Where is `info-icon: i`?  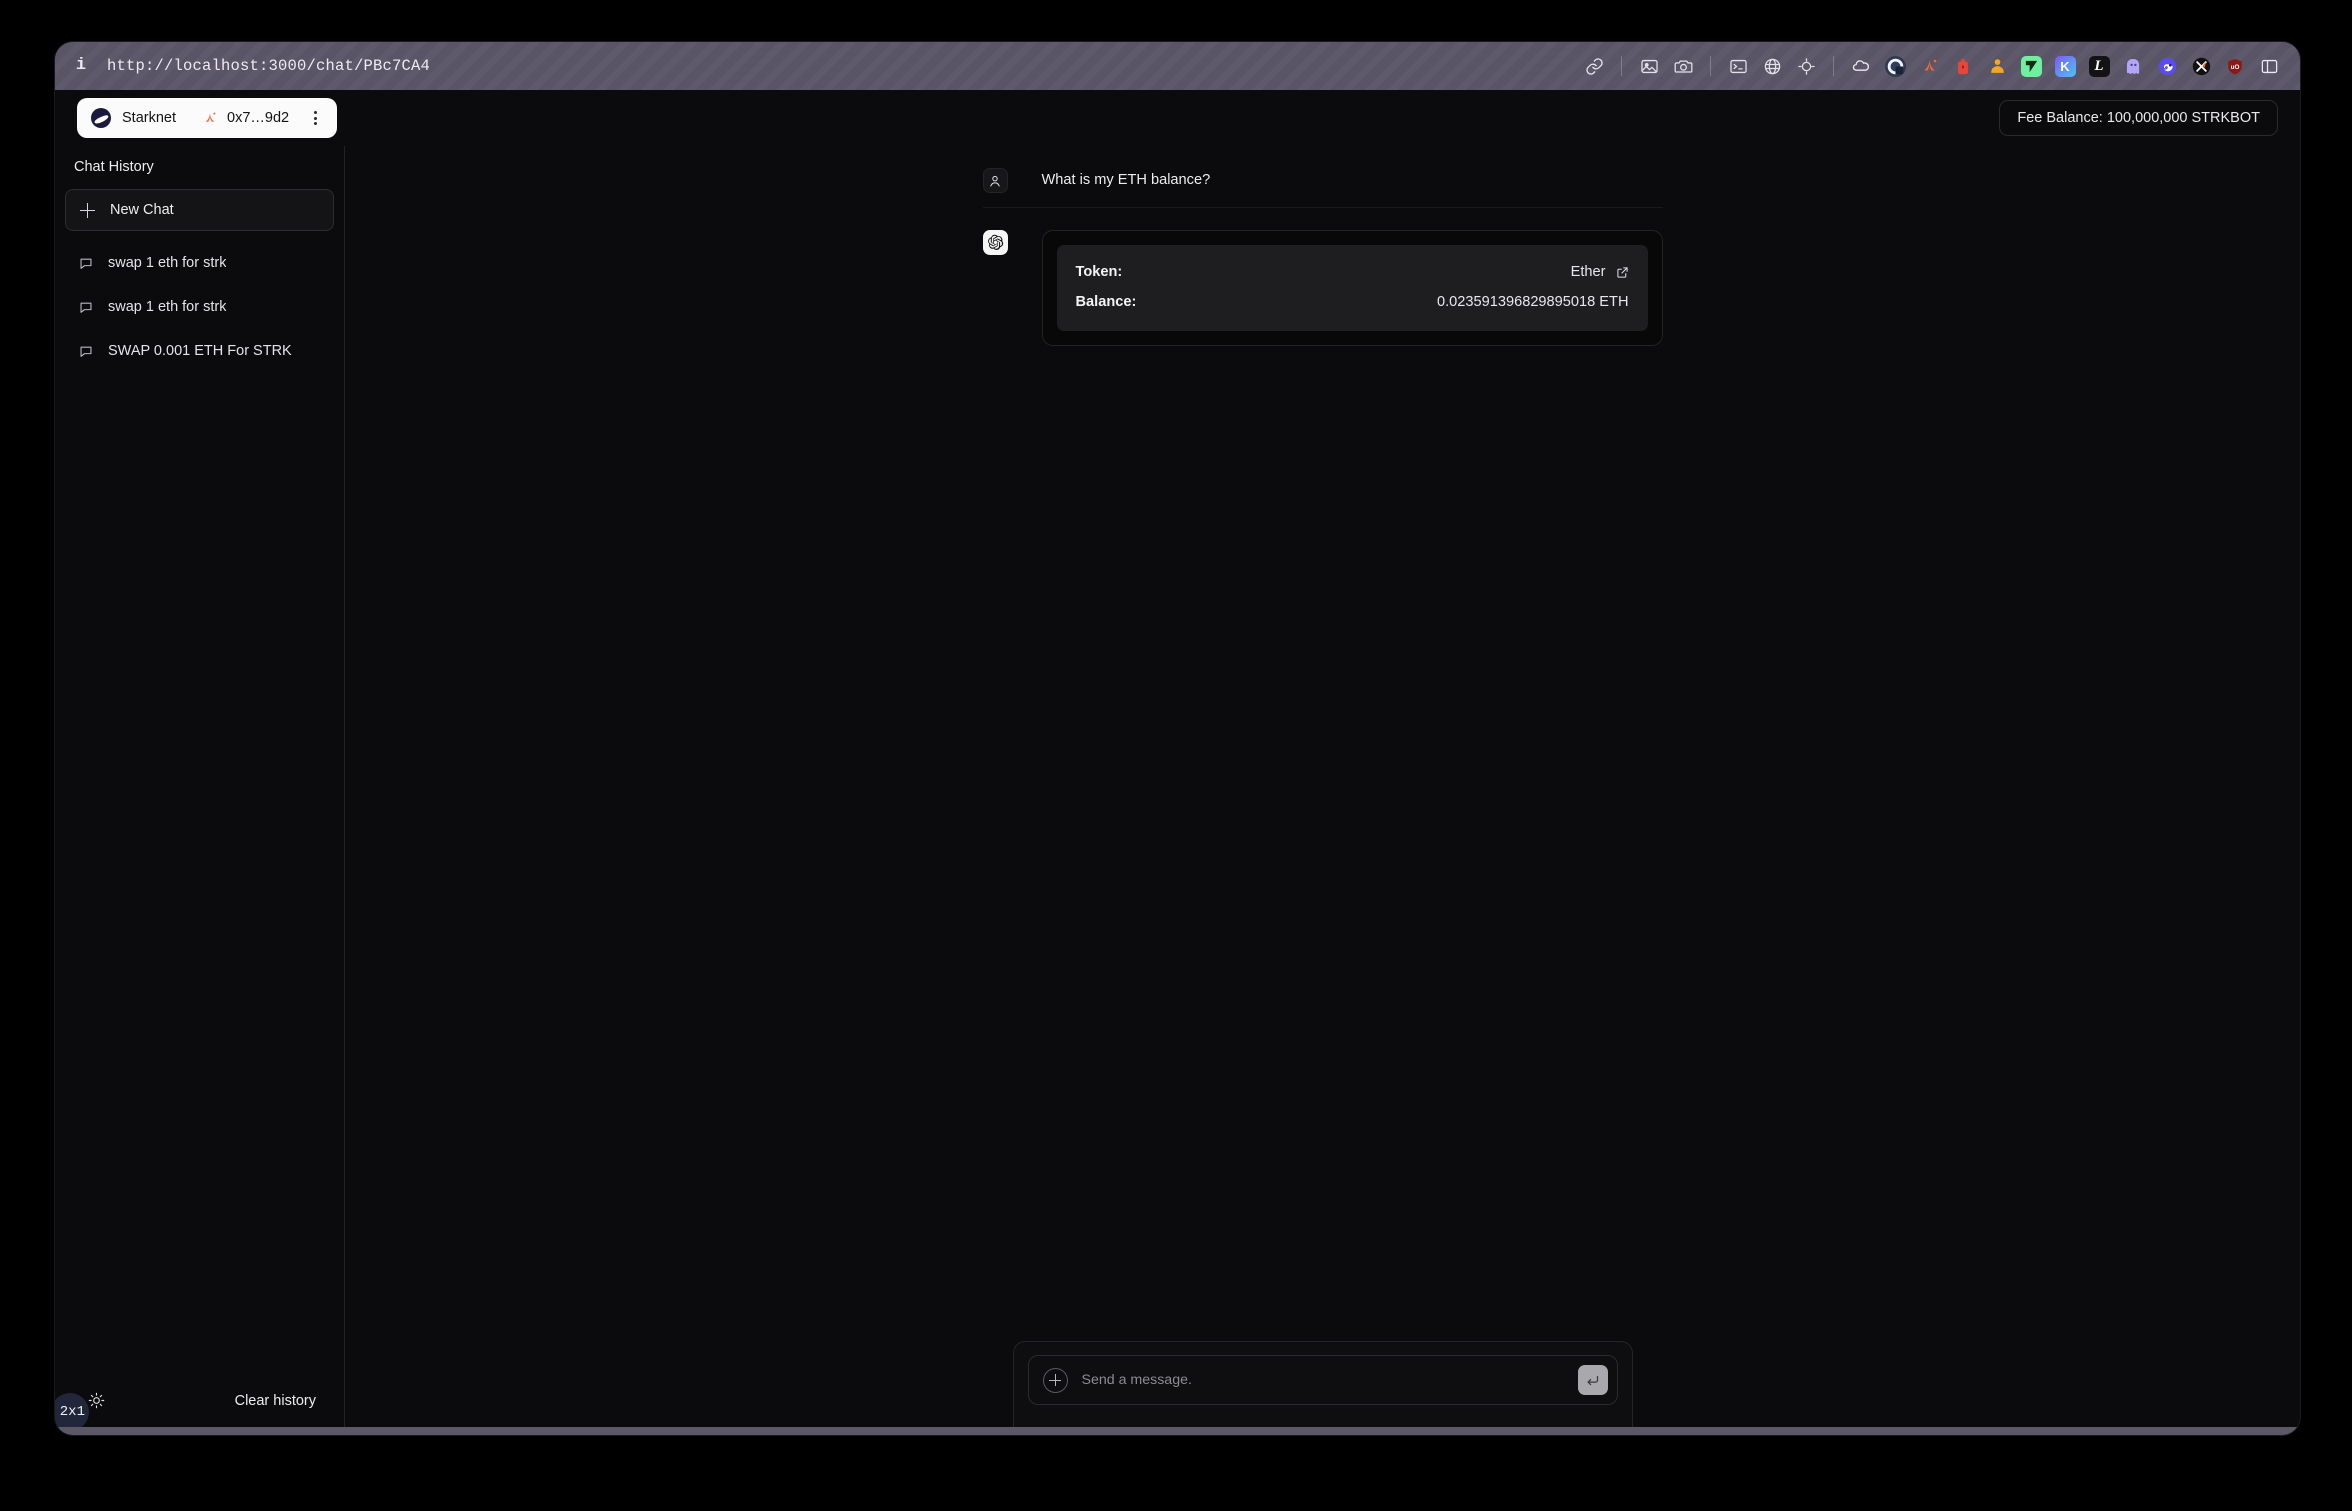 info-icon: i is located at coordinates (81, 65).